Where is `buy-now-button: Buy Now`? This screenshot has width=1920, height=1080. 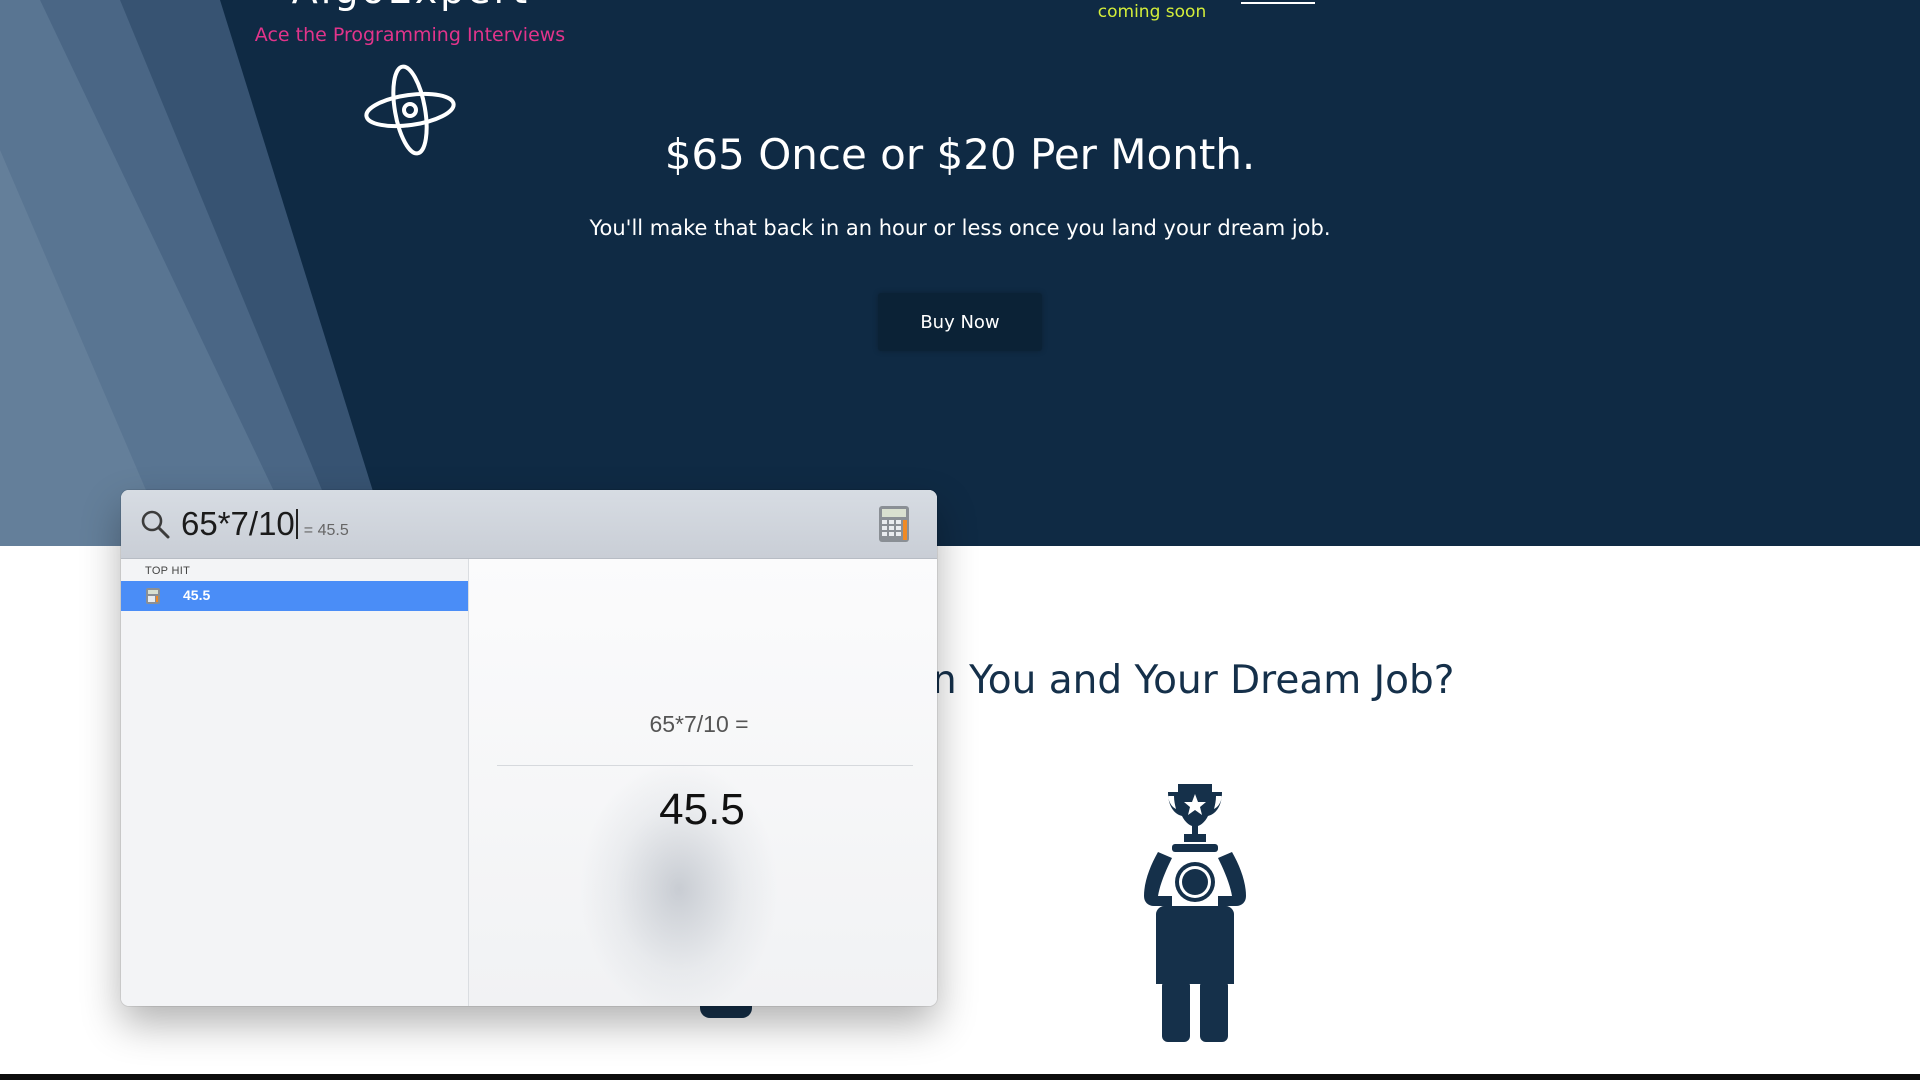
buy-now-button: Buy Now is located at coordinates (960, 322).